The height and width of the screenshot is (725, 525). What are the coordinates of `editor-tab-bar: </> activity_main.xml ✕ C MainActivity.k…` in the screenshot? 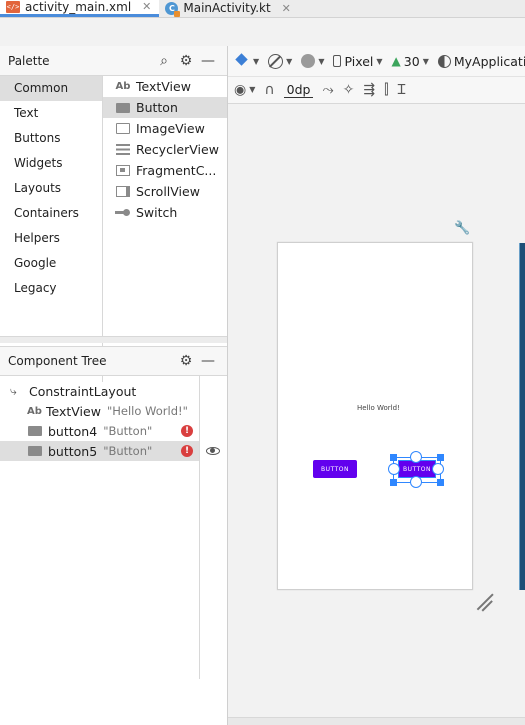 It's located at (262, 9).